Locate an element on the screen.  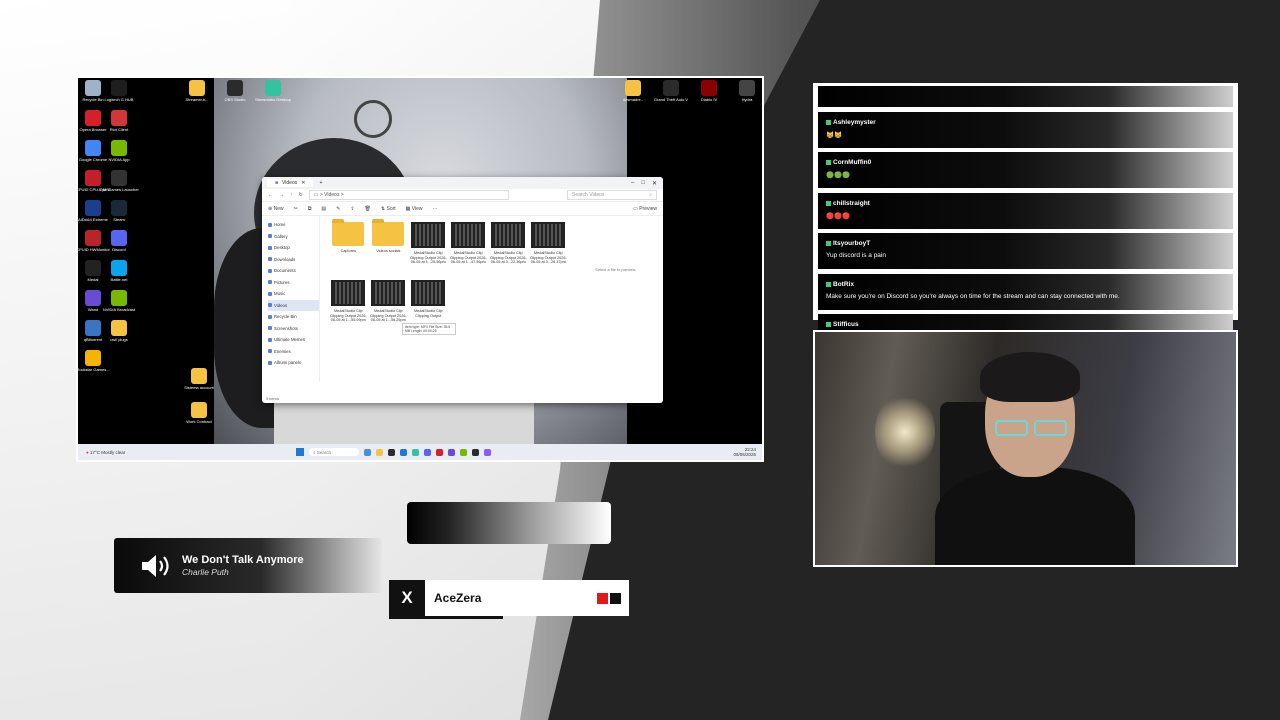
desktop-shortcut-work-contract: Work Contract is located at coordinates (199, 413).